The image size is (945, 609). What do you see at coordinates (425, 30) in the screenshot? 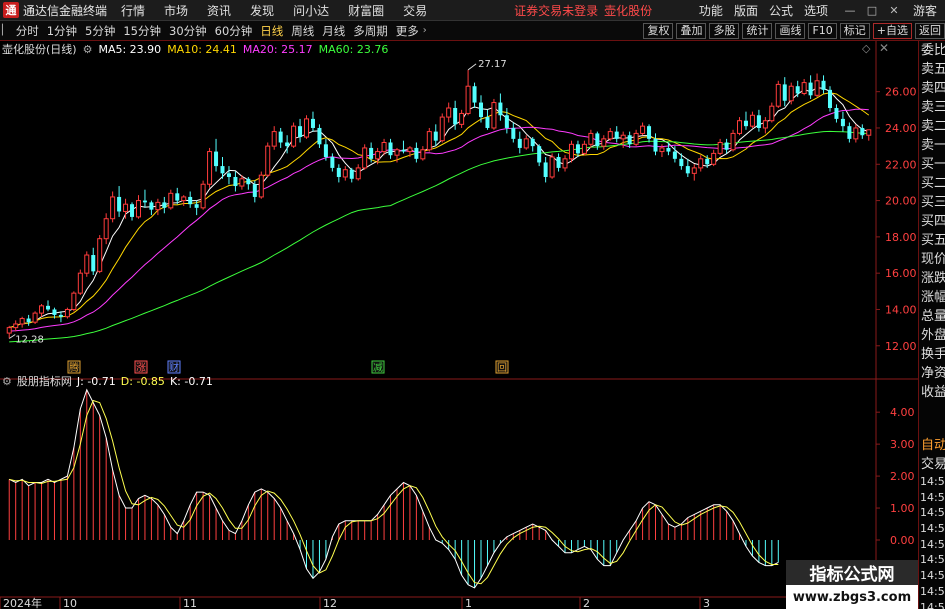
I see `chevron-right-icon: ›` at bounding box center [425, 30].